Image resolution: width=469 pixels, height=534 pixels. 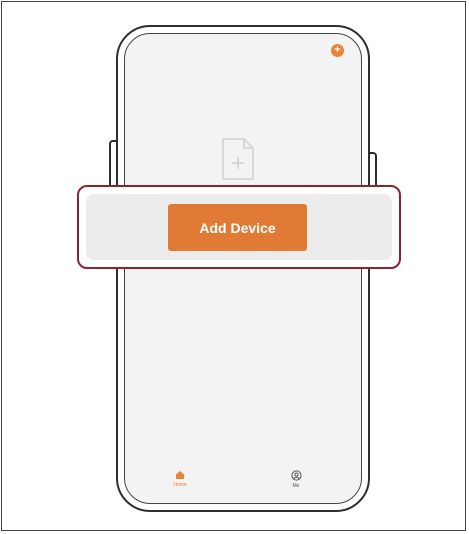 What do you see at coordinates (296, 490) in the screenshot?
I see `tab-me: Me` at bounding box center [296, 490].